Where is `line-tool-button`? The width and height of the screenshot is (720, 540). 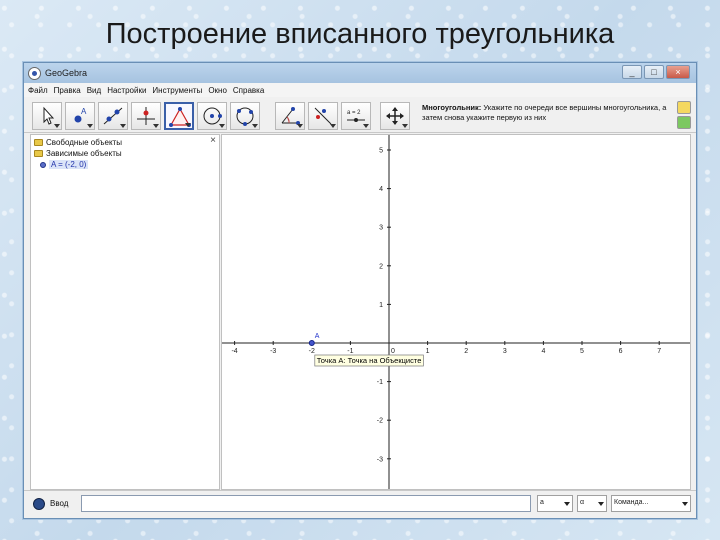 line-tool-button is located at coordinates (113, 116).